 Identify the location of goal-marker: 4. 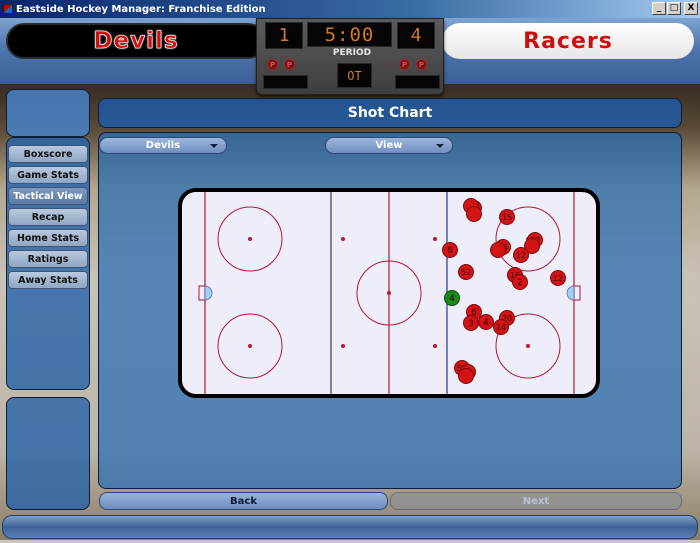
(452, 298).